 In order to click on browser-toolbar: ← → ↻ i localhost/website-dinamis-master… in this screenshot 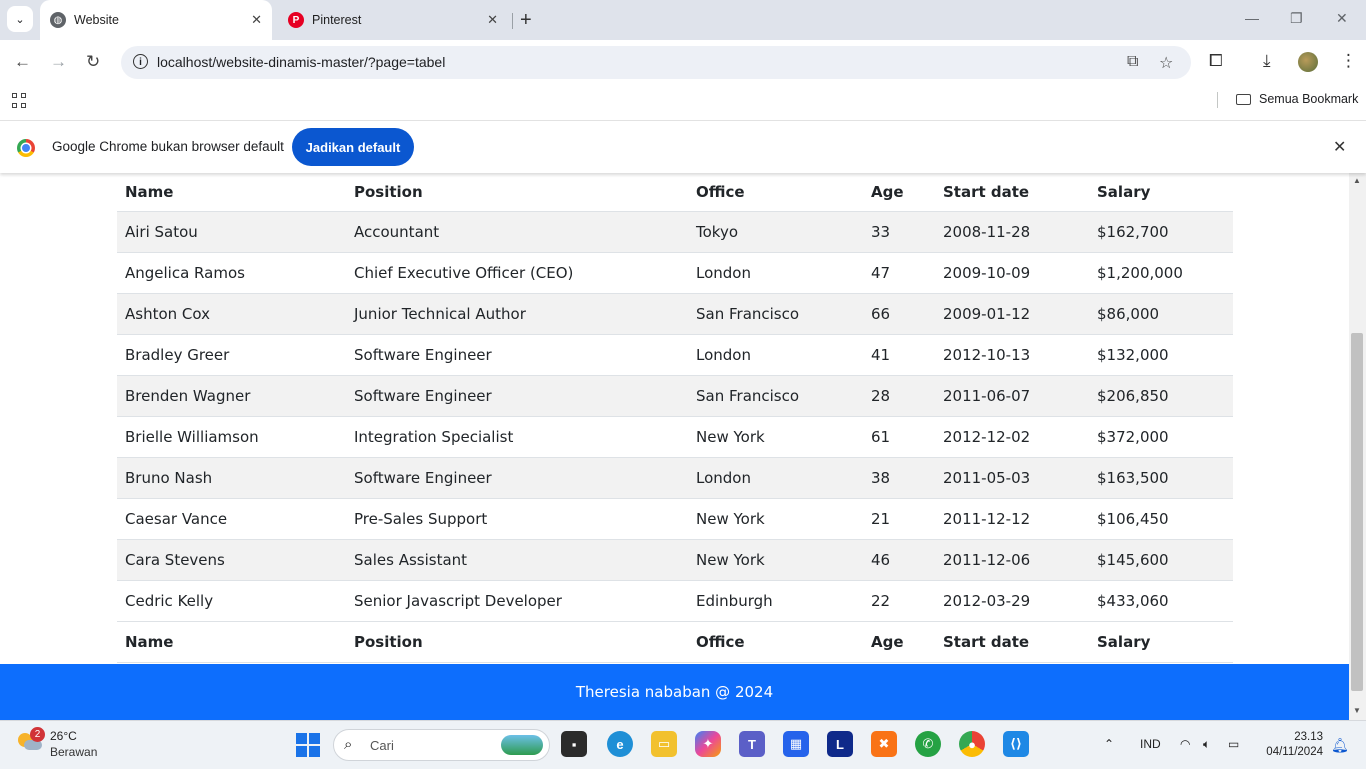, I will do `click(683, 62)`.